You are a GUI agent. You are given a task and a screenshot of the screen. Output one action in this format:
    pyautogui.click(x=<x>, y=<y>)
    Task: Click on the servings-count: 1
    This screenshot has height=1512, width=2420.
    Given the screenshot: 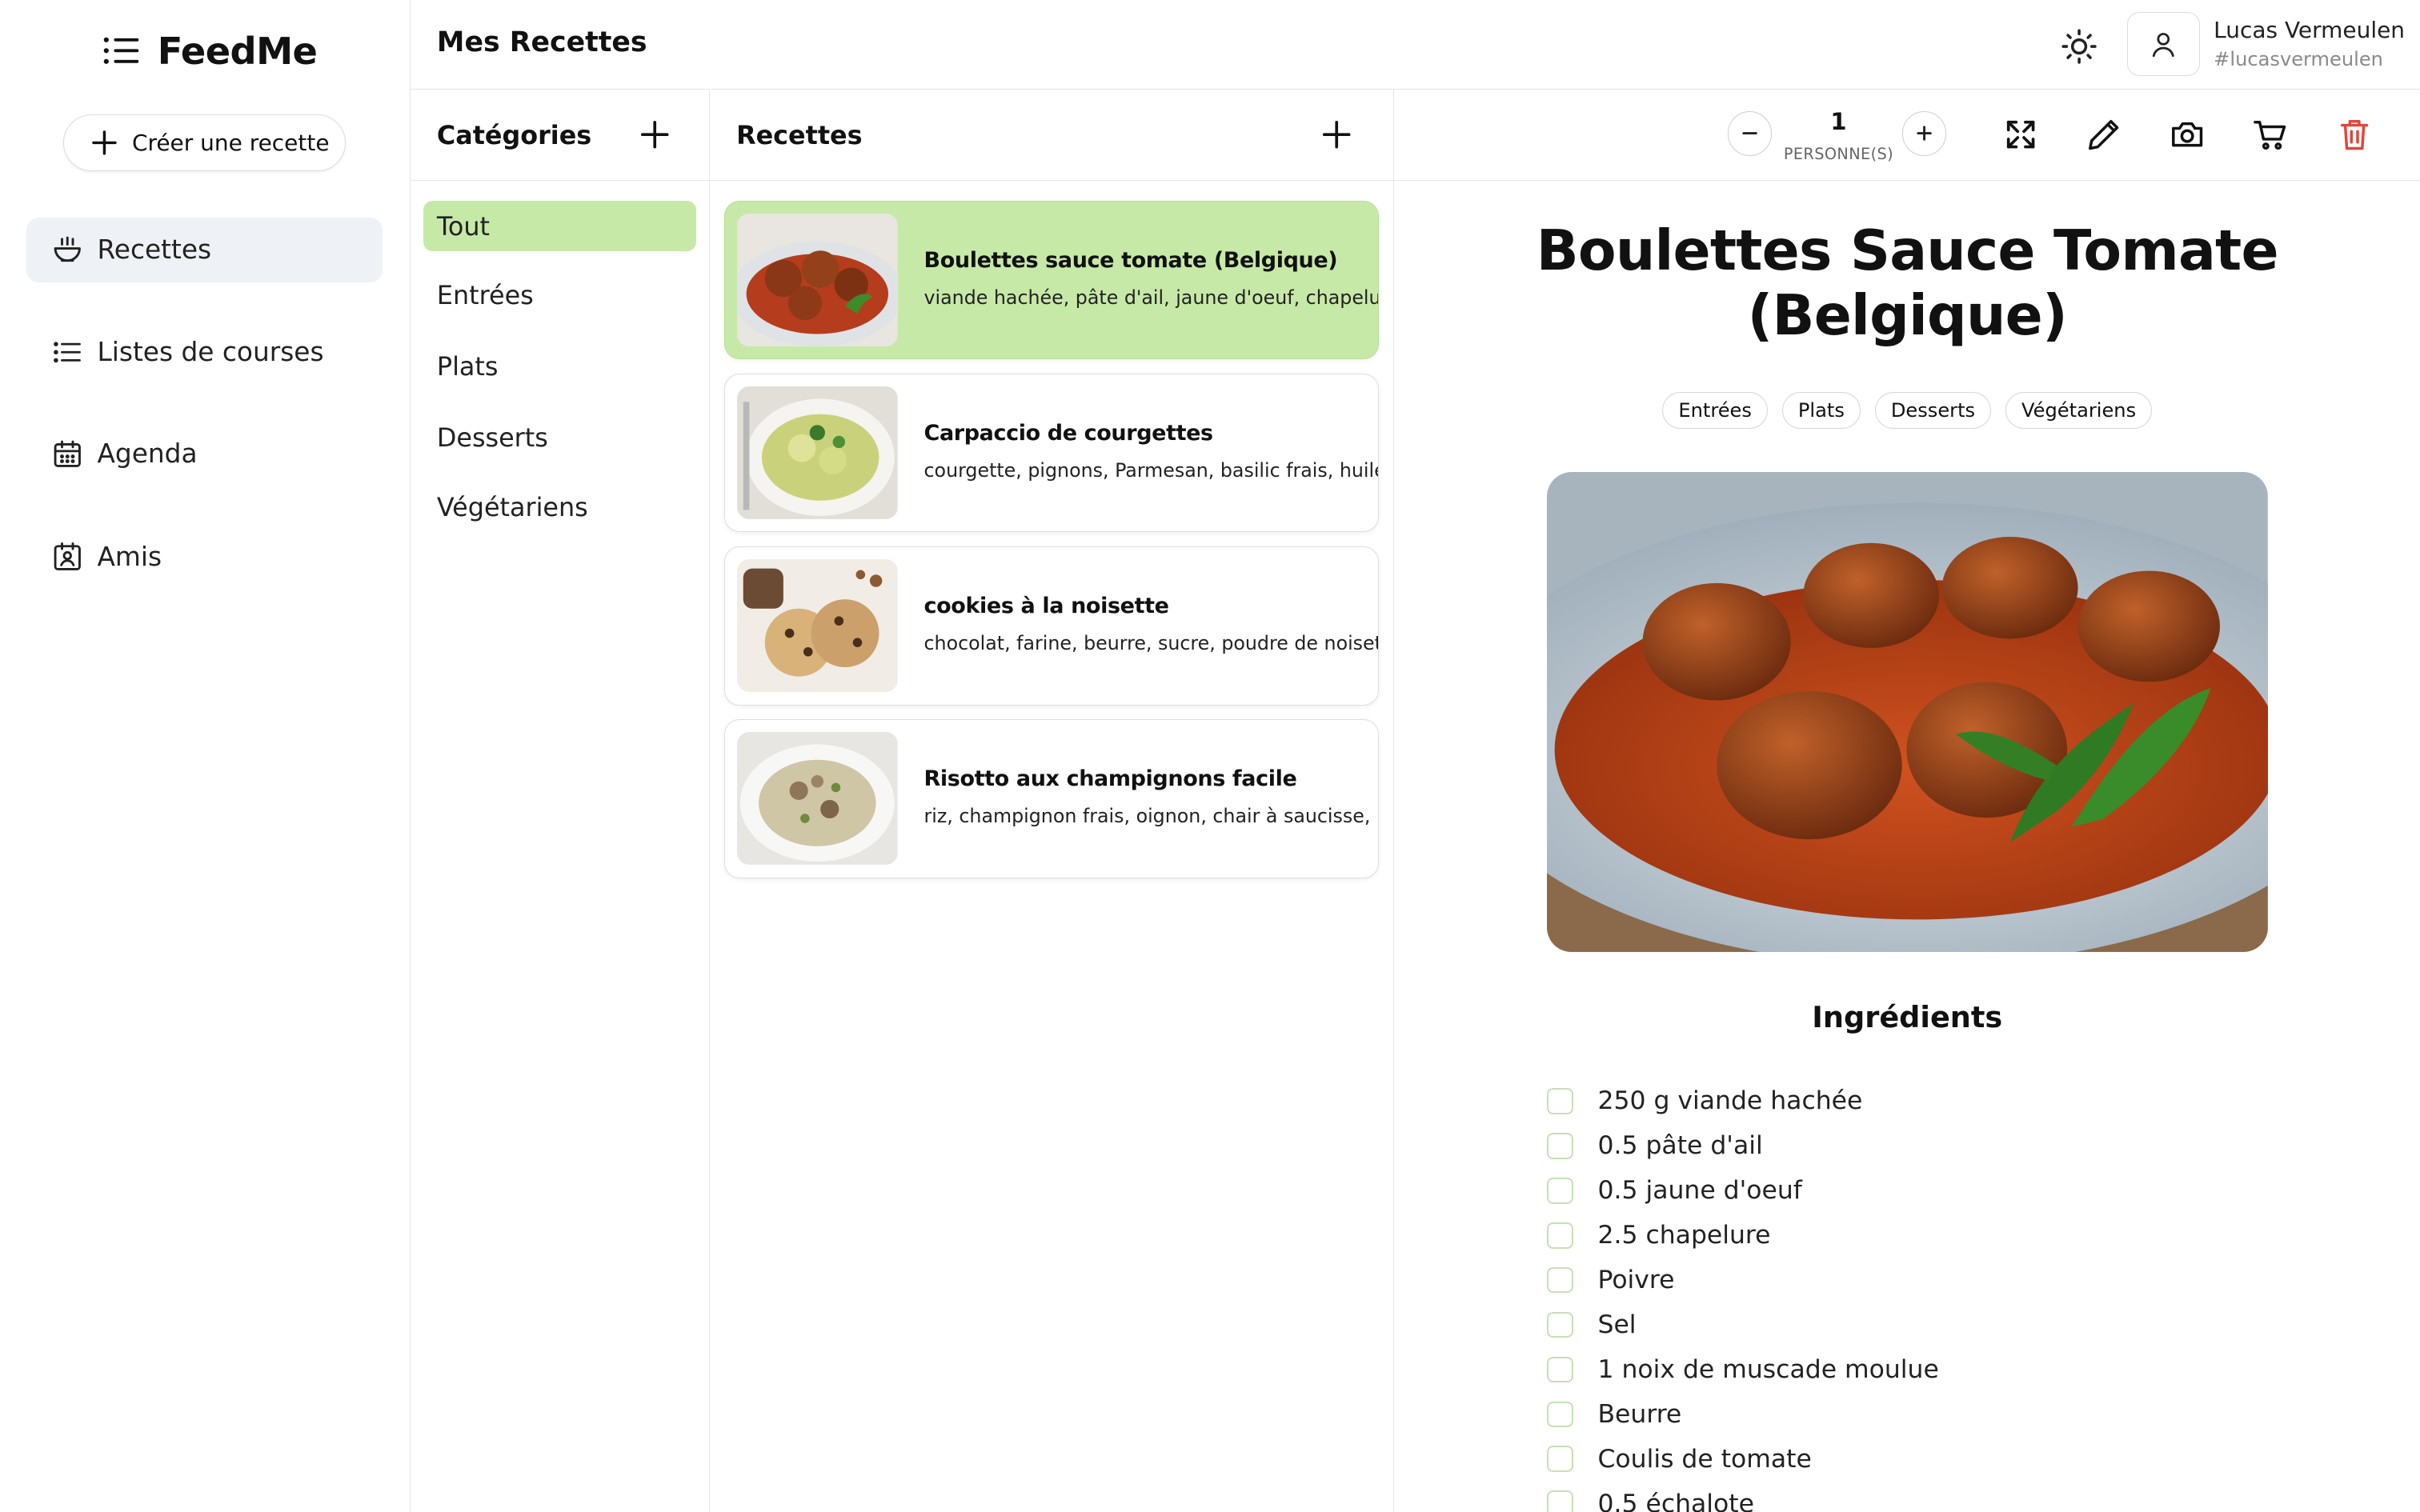 What is the action you would take?
    pyautogui.click(x=1839, y=122)
    